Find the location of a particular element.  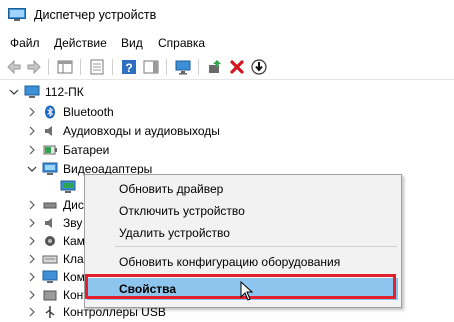

help-icon: ? is located at coordinates (129, 67).